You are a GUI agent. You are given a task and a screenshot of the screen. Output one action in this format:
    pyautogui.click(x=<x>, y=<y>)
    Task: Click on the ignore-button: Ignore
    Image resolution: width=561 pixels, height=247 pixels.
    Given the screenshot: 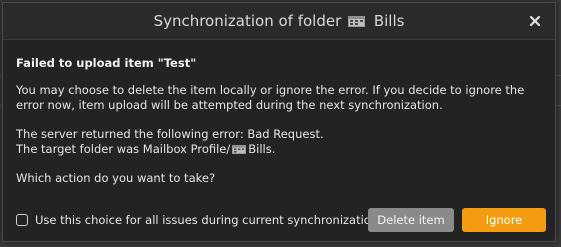 What is the action you would take?
    pyautogui.click(x=504, y=220)
    